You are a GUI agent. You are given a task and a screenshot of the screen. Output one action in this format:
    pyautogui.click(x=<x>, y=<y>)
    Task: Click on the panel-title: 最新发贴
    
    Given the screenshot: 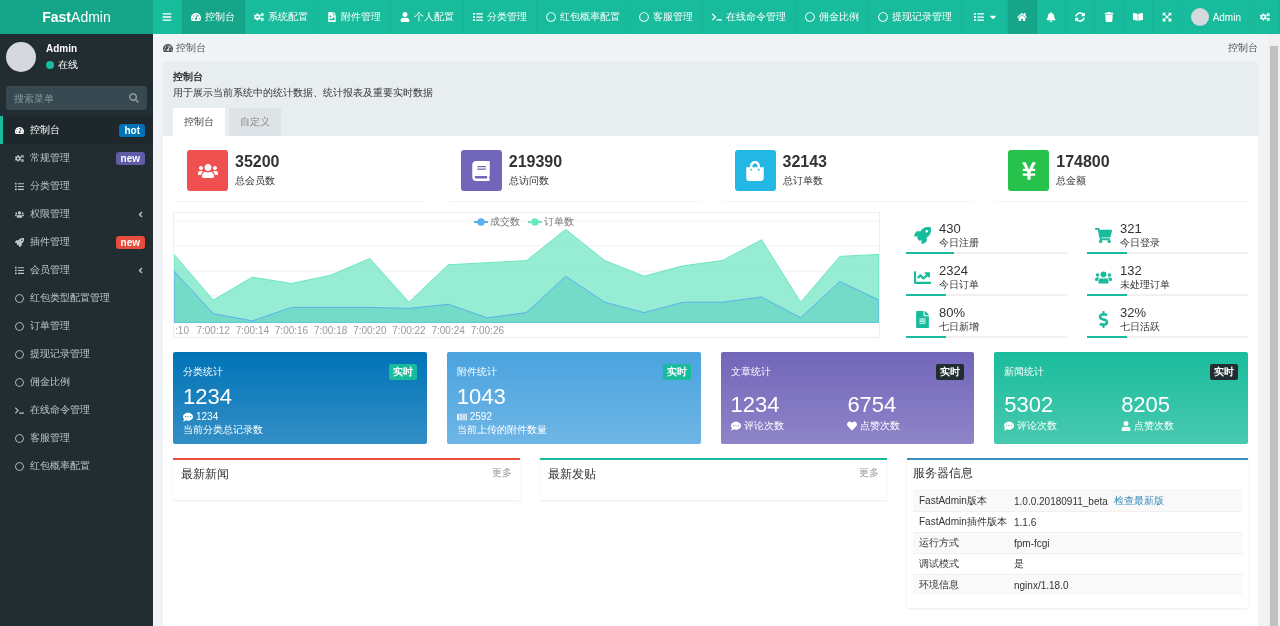 What is the action you would take?
    pyautogui.click(x=572, y=474)
    